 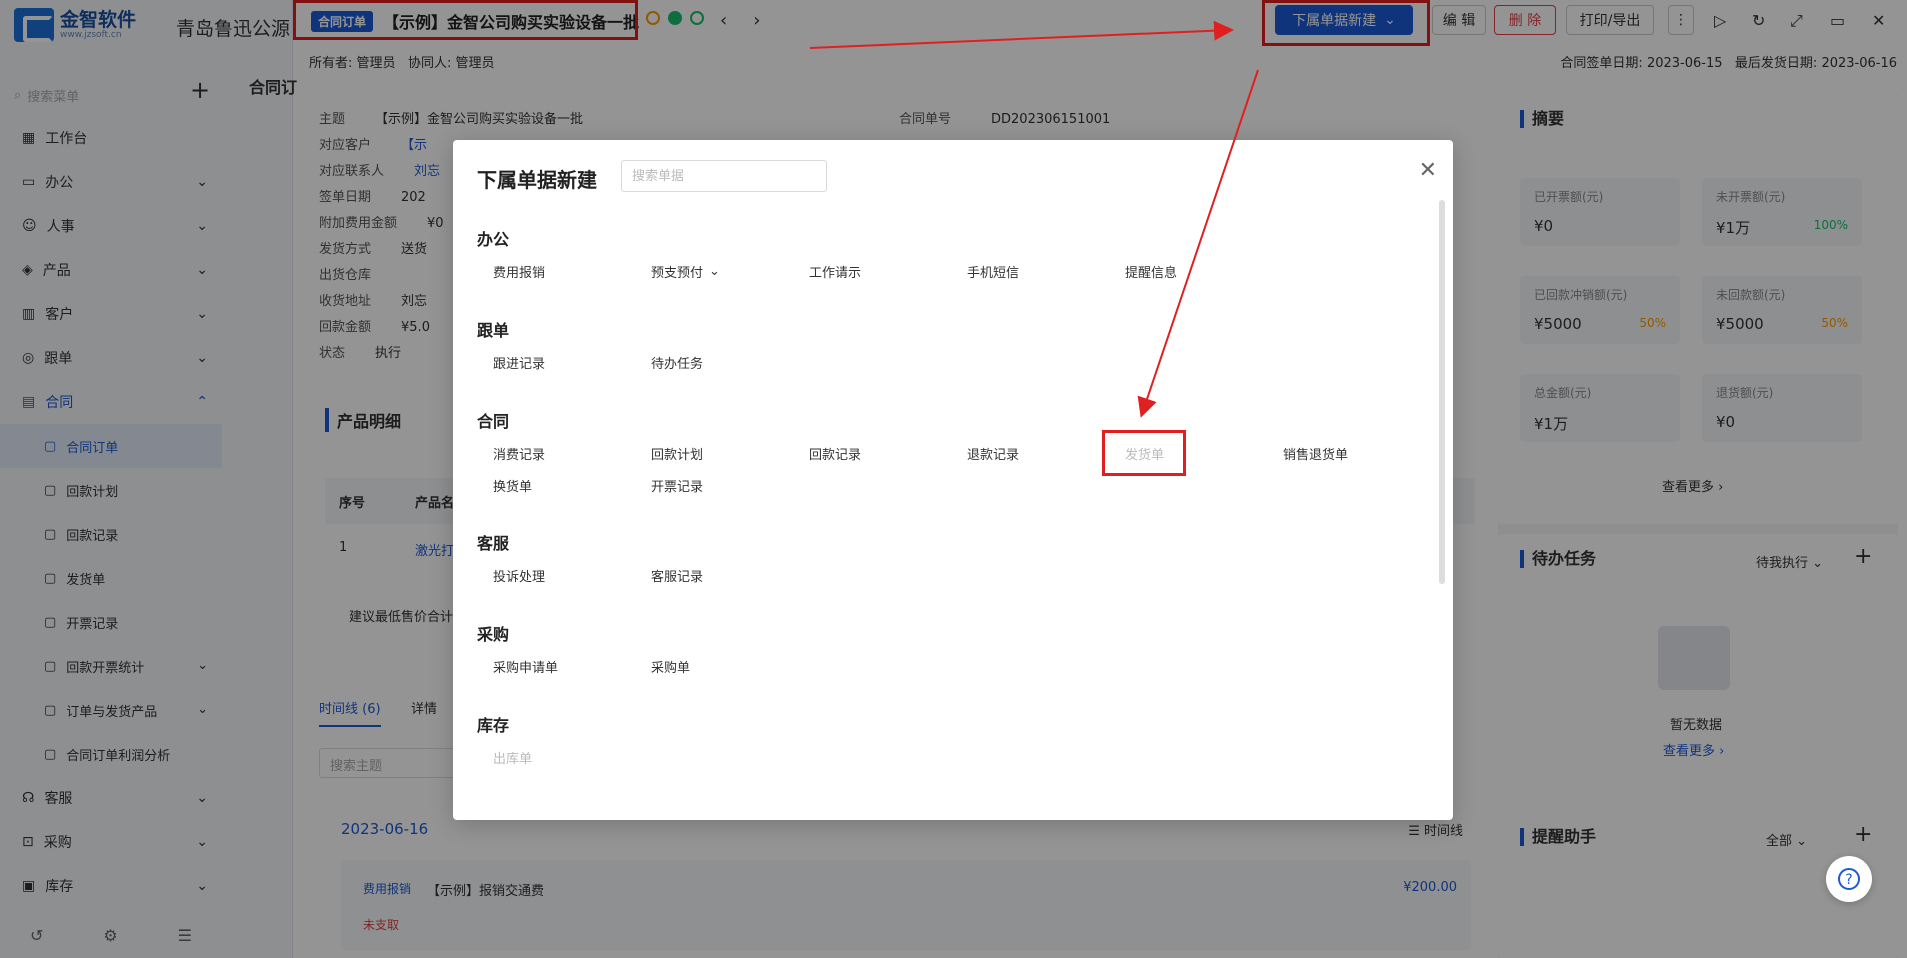 What do you see at coordinates (1198, 243) in the screenshot?
I see `annotation-arrow-to-delivery` at bounding box center [1198, 243].